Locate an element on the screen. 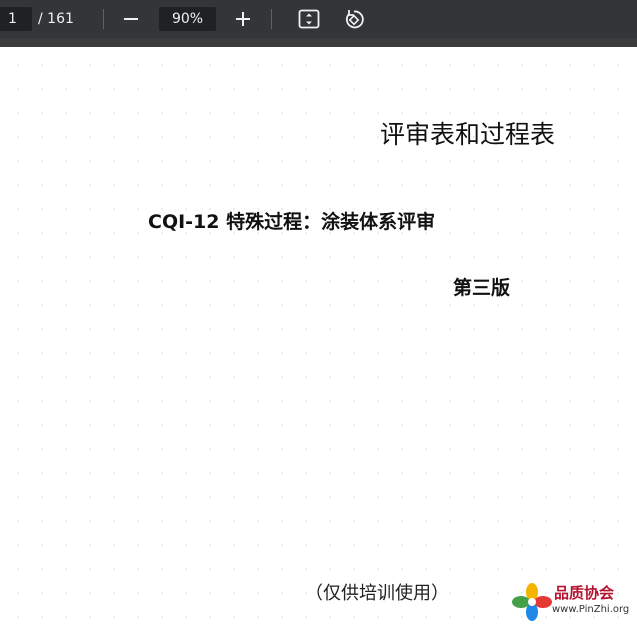 Image resolution: width=637 pixels, height=624 pixels. rotate-icon is located at coordinates (355, 19).